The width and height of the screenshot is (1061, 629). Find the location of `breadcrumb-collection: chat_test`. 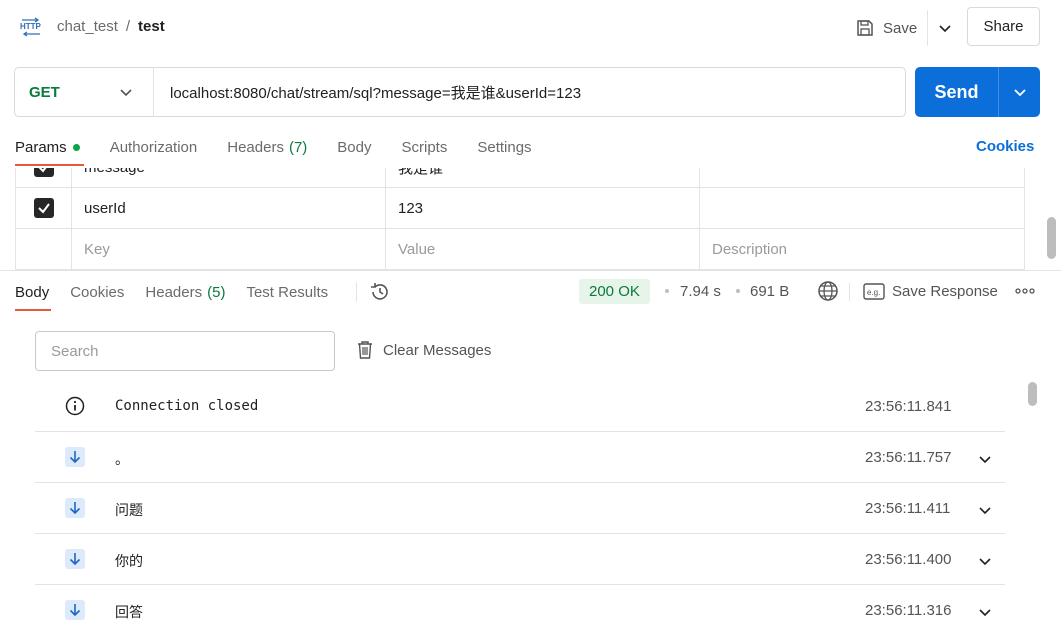

breadcrumb-collection: chat_test is located at coordinates (87, 26).